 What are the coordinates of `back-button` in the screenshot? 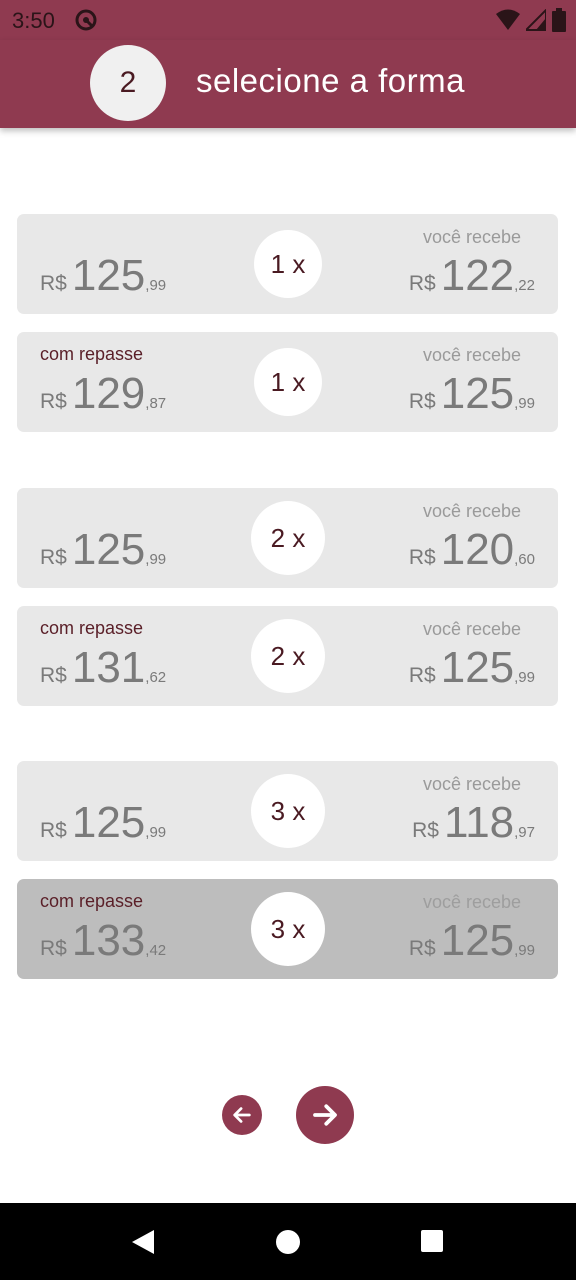 It's located at (242, 1115).